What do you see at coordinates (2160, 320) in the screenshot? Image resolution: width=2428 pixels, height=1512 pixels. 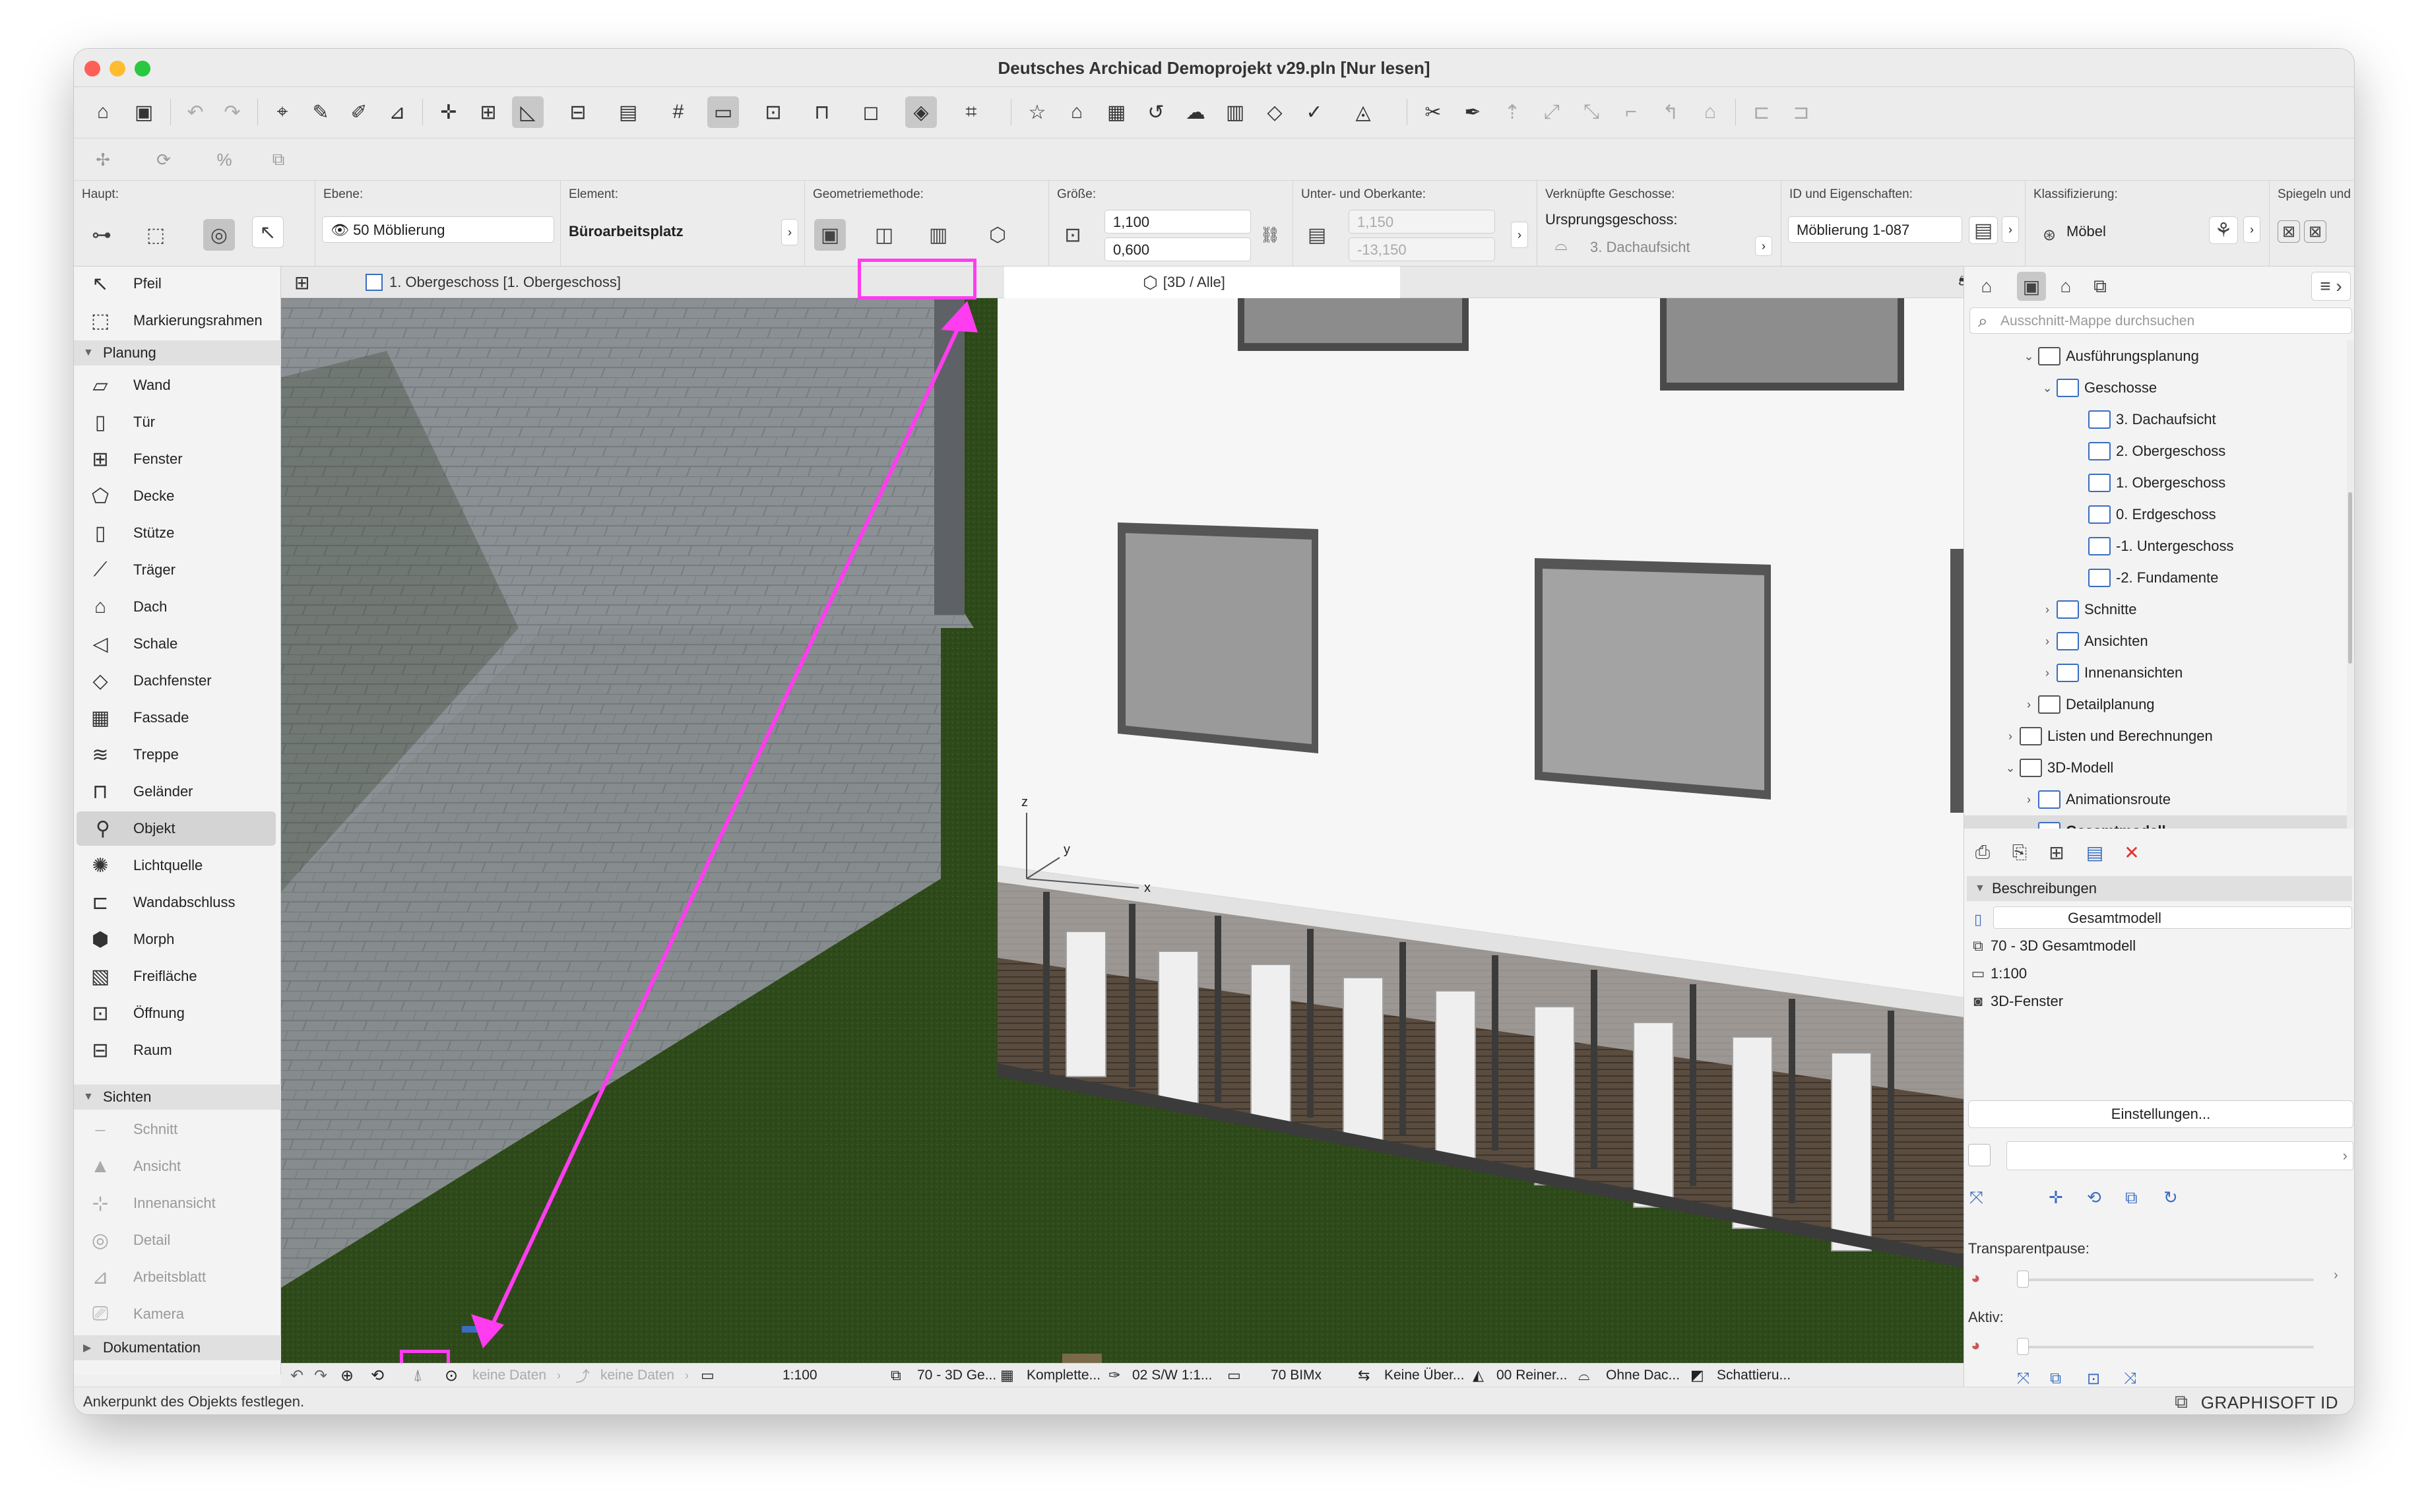 I see `view-map-search: ⌕ Ausschnitt-Mappe durchsuchen` at bounding box center [2160, 320].